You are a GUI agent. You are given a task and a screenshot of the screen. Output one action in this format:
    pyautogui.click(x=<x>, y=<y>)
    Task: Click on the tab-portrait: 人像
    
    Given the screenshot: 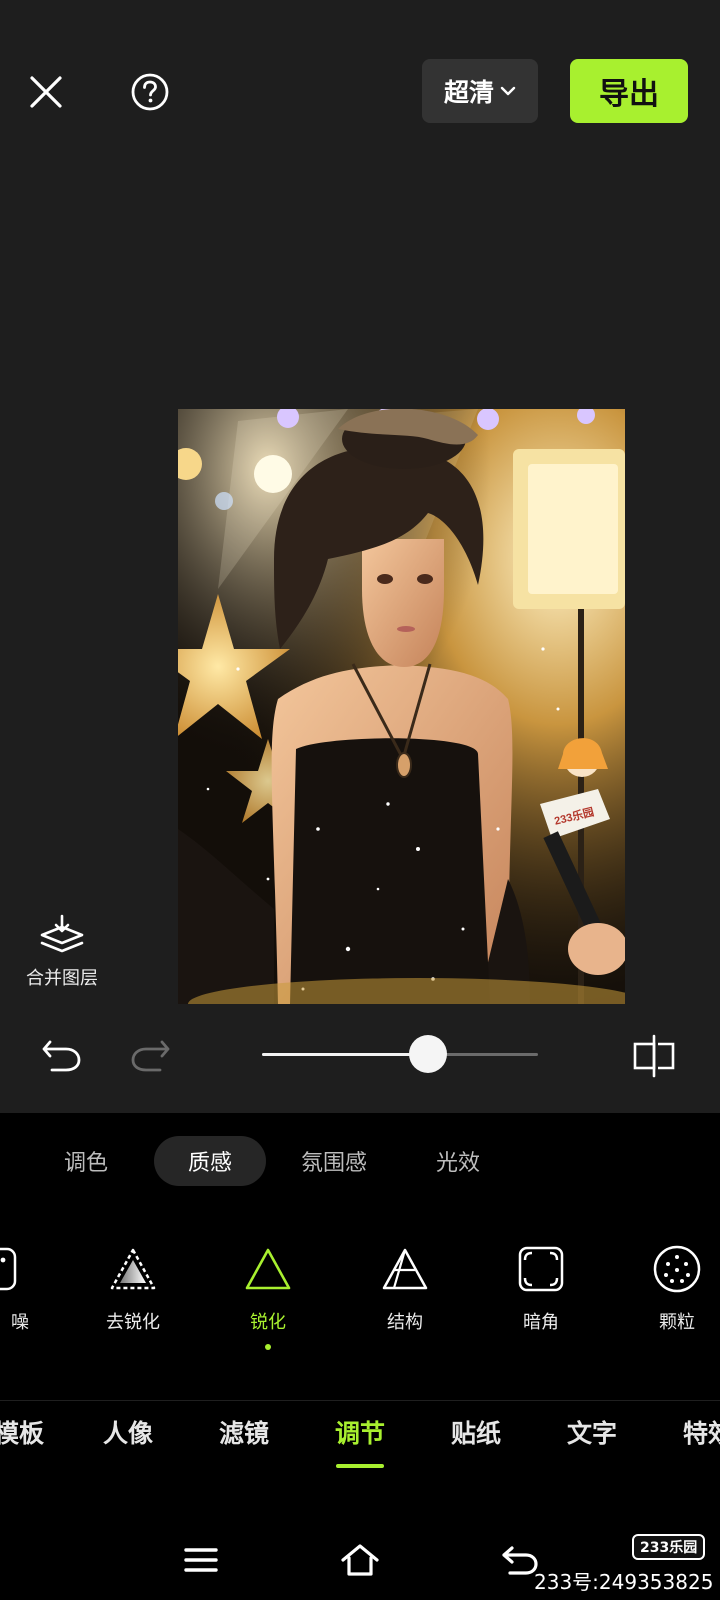 What is the action you would take?
    pyautogui.click(x=128, y=1432)
    